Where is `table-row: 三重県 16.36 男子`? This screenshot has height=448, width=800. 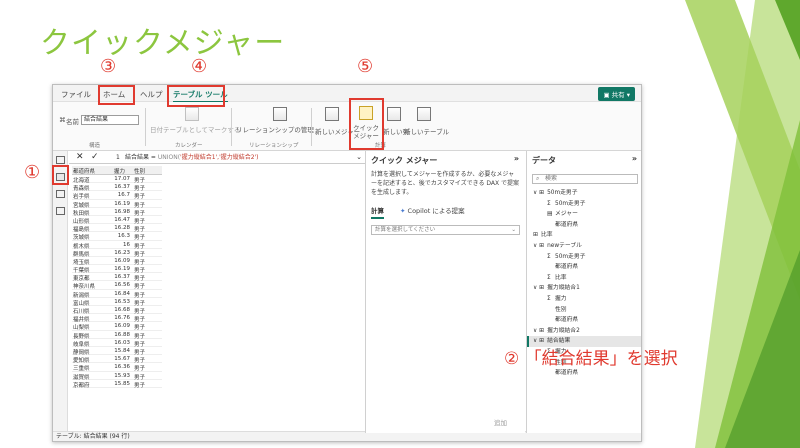
table-row: 三重県 16.36 男子 is located at coordinates (117, 367).